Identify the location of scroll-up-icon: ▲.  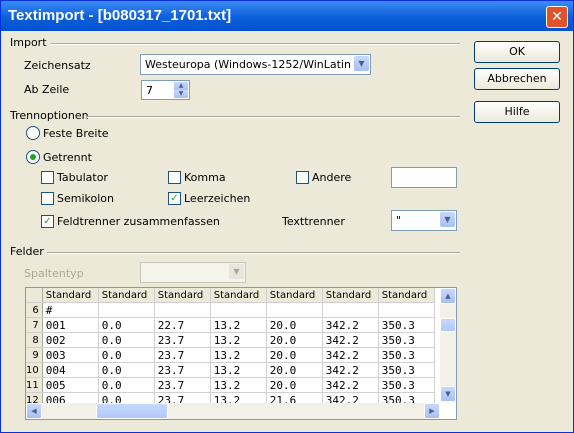
(448, 296).